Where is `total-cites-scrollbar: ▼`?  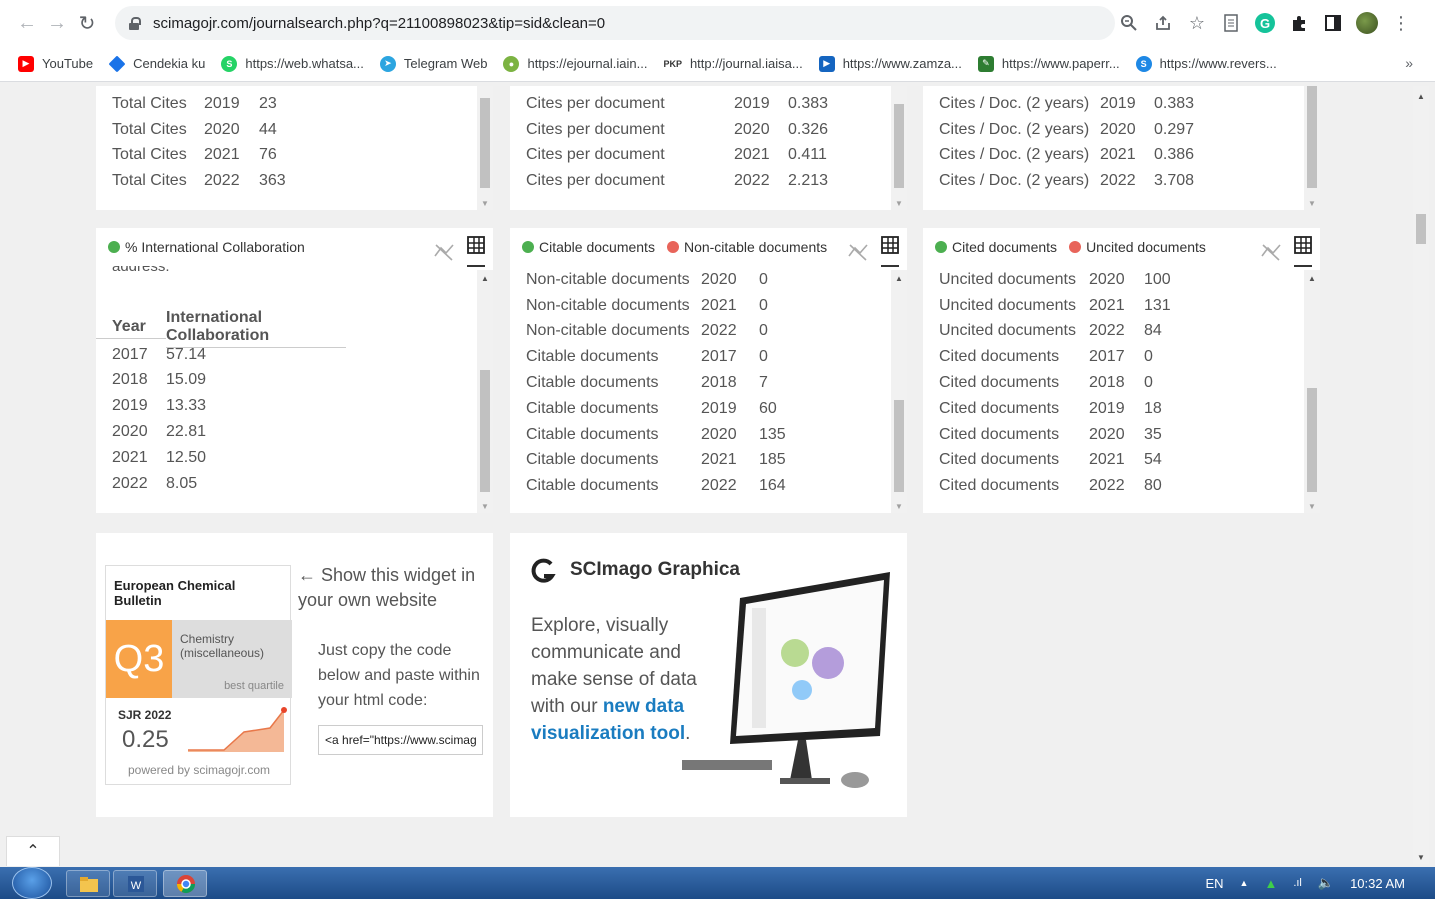 total-cites-scrollbar: ▼ is located at coordinates (485, 148).